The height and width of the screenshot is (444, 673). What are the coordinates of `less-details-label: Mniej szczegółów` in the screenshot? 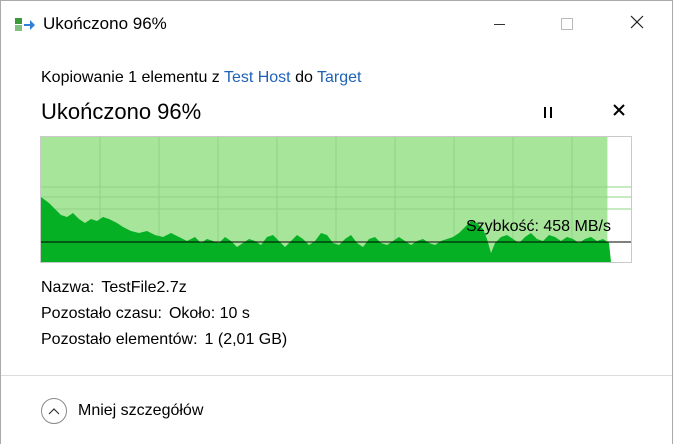 It's located at (141, 410).